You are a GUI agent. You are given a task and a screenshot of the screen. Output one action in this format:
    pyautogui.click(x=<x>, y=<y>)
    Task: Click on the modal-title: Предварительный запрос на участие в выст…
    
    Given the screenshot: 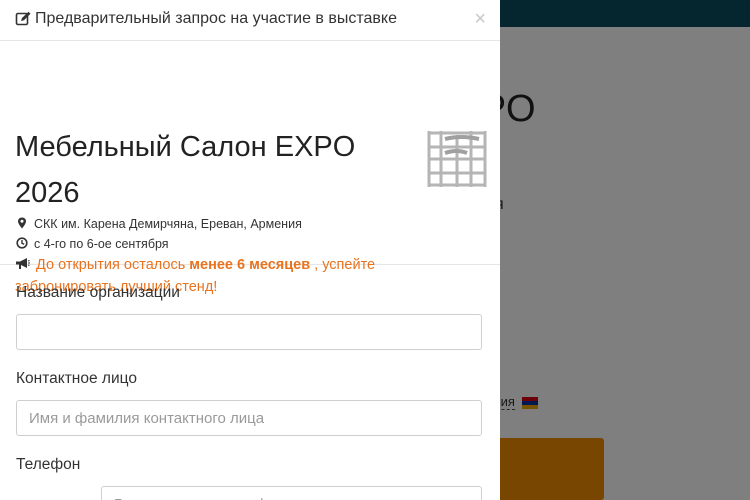 What is the action you would take?
    pyautogui.click(x=216, y=18)
    